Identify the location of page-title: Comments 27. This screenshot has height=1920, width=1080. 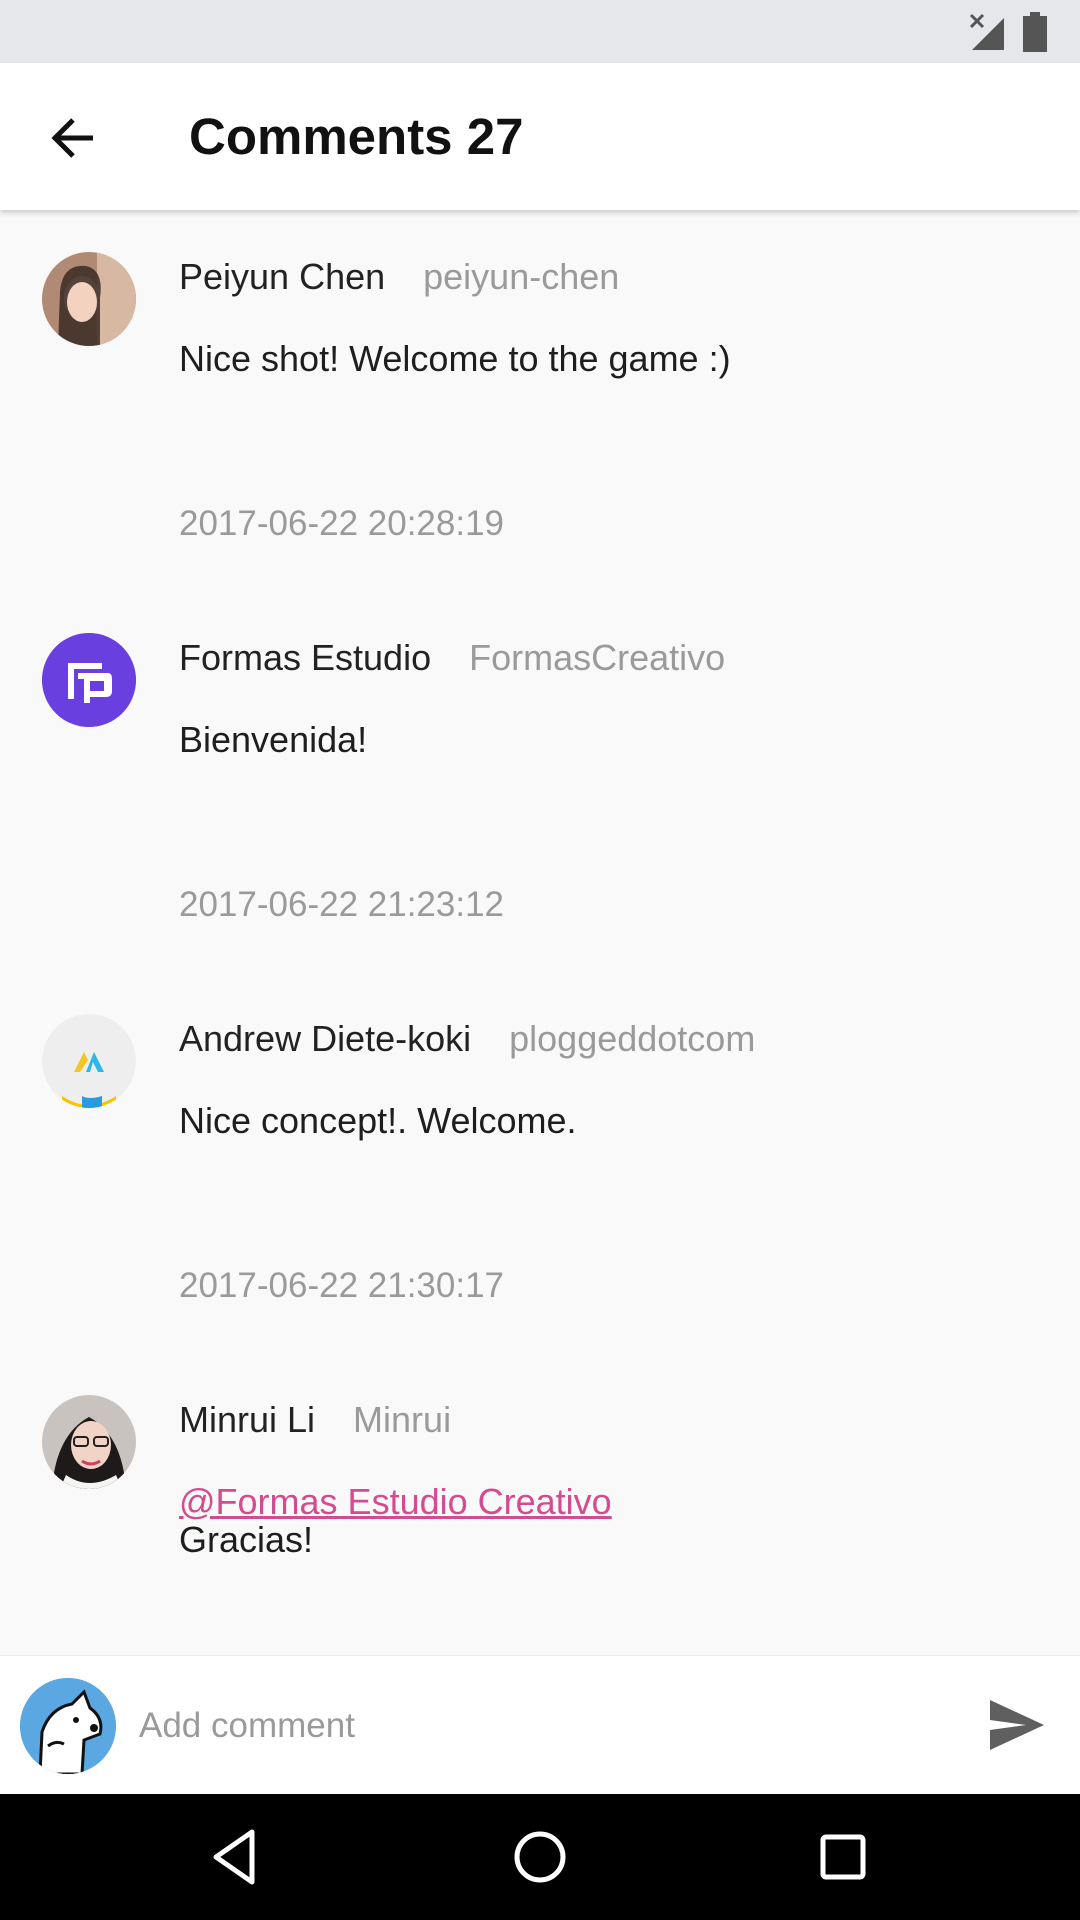
(356, 136).